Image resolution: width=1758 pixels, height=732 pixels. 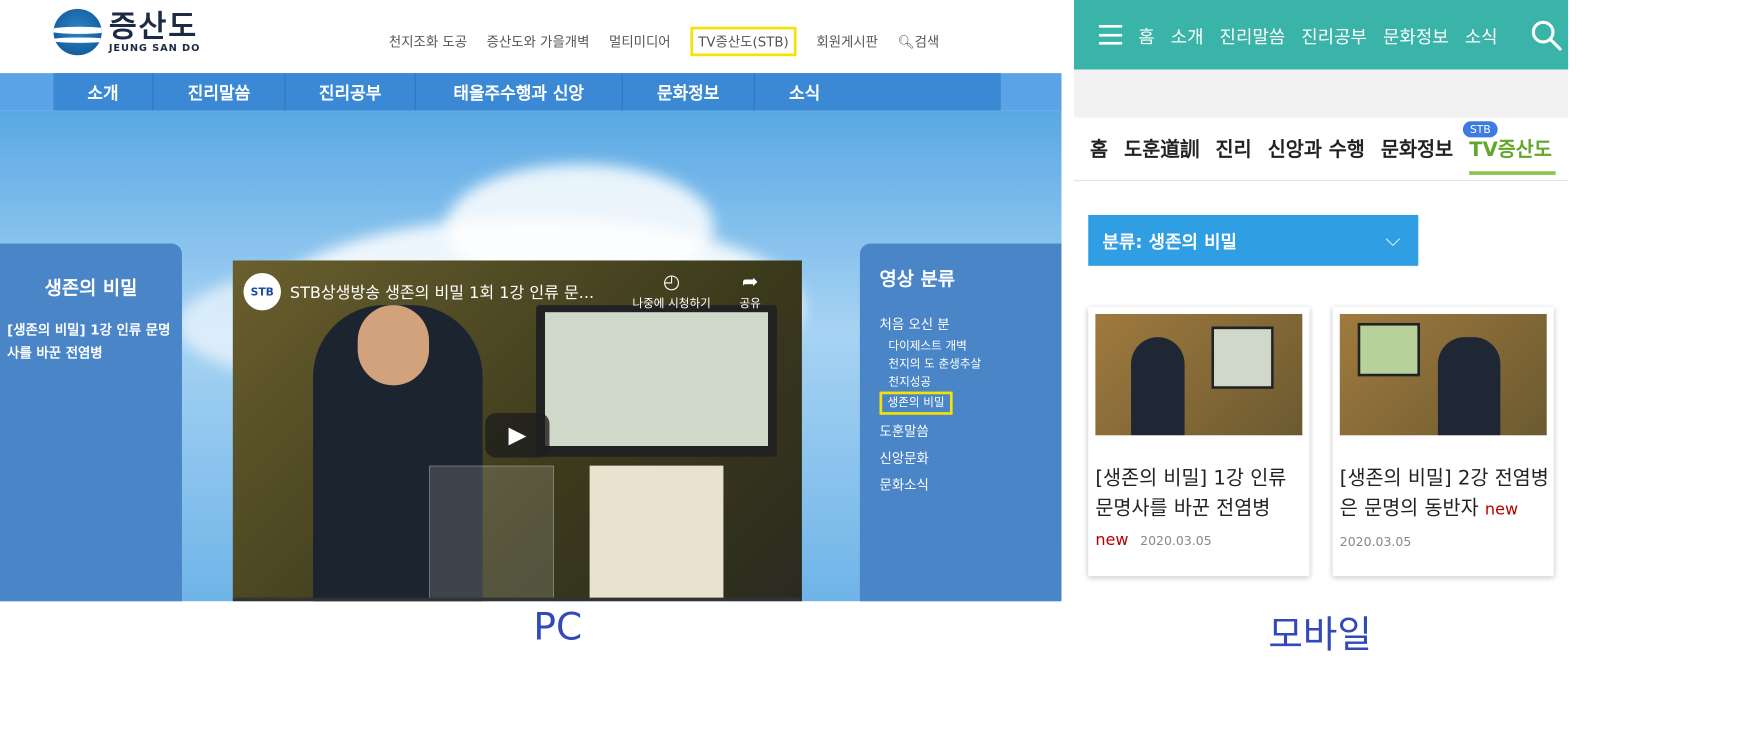 What do you see at coordinates (219, 92) in the screenshot?
I see `mainnav-item-truth-word: 진리말씀` at bounding box center [219, 92].